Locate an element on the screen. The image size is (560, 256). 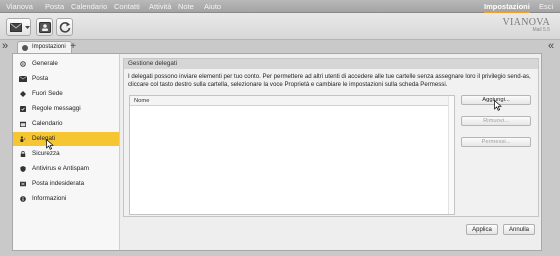
sidebar-item-informazioni: Informazioni is located at coordinates (66, 199).